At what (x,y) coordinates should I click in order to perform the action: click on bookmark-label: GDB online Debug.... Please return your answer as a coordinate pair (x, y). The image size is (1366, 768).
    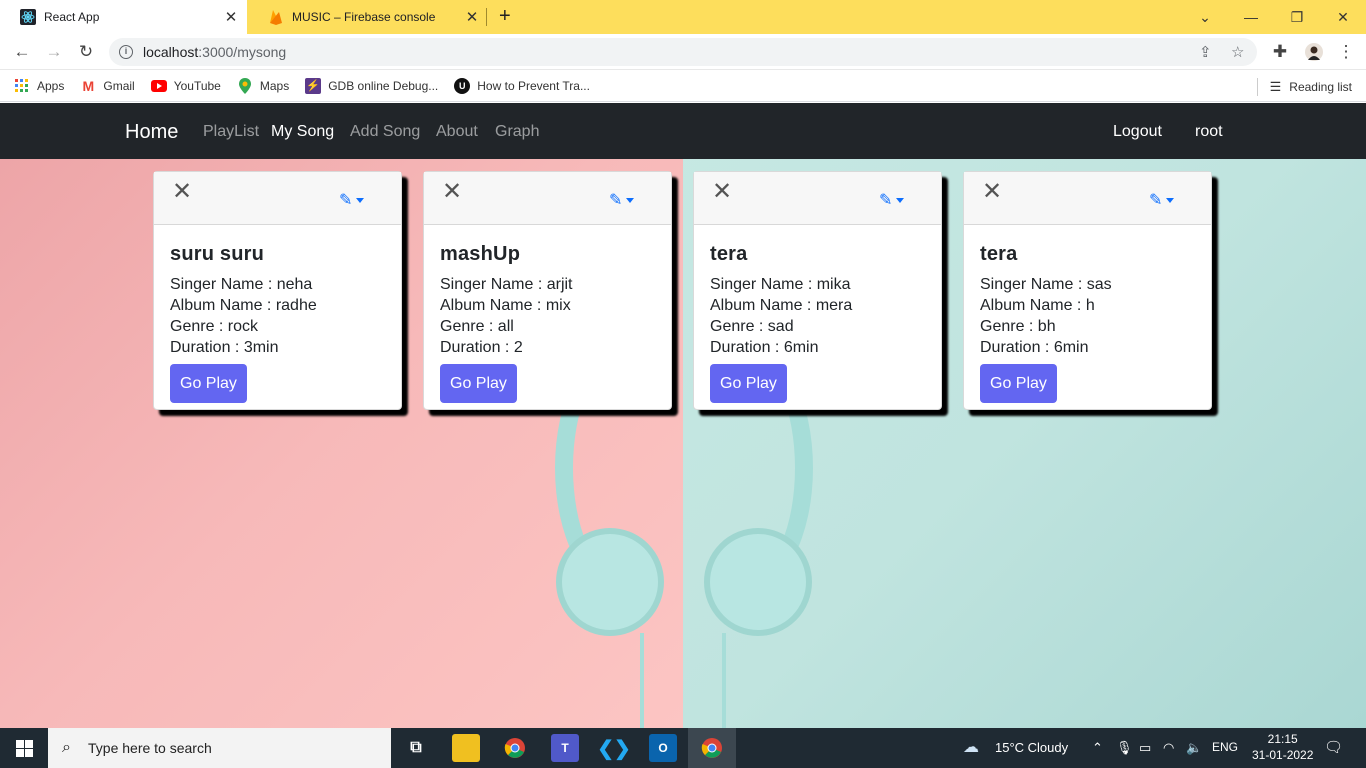
    Looking at the image, I should click on (383, 85).